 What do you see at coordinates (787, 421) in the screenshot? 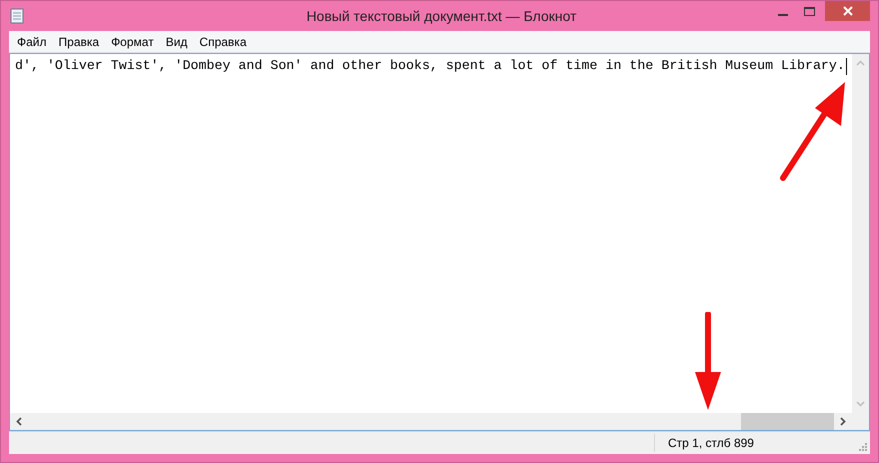
I see `scrollbar-thumb` at bounding box center [787, 421].